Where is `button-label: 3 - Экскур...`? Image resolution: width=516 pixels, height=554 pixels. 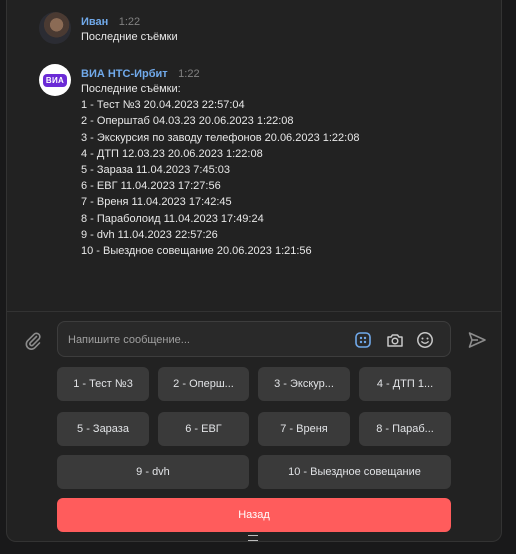 button-label: 3 - Экскур... is located at coordinates (304, 384).